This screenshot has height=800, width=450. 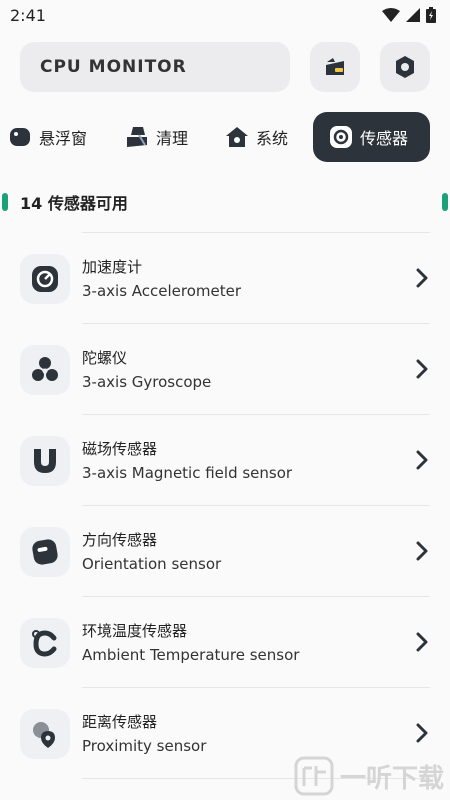 What do you see at coordinates (120, 722) in the screenshot?
I see `sensor-name: 距离传感器` at bounding box center [120, 722].